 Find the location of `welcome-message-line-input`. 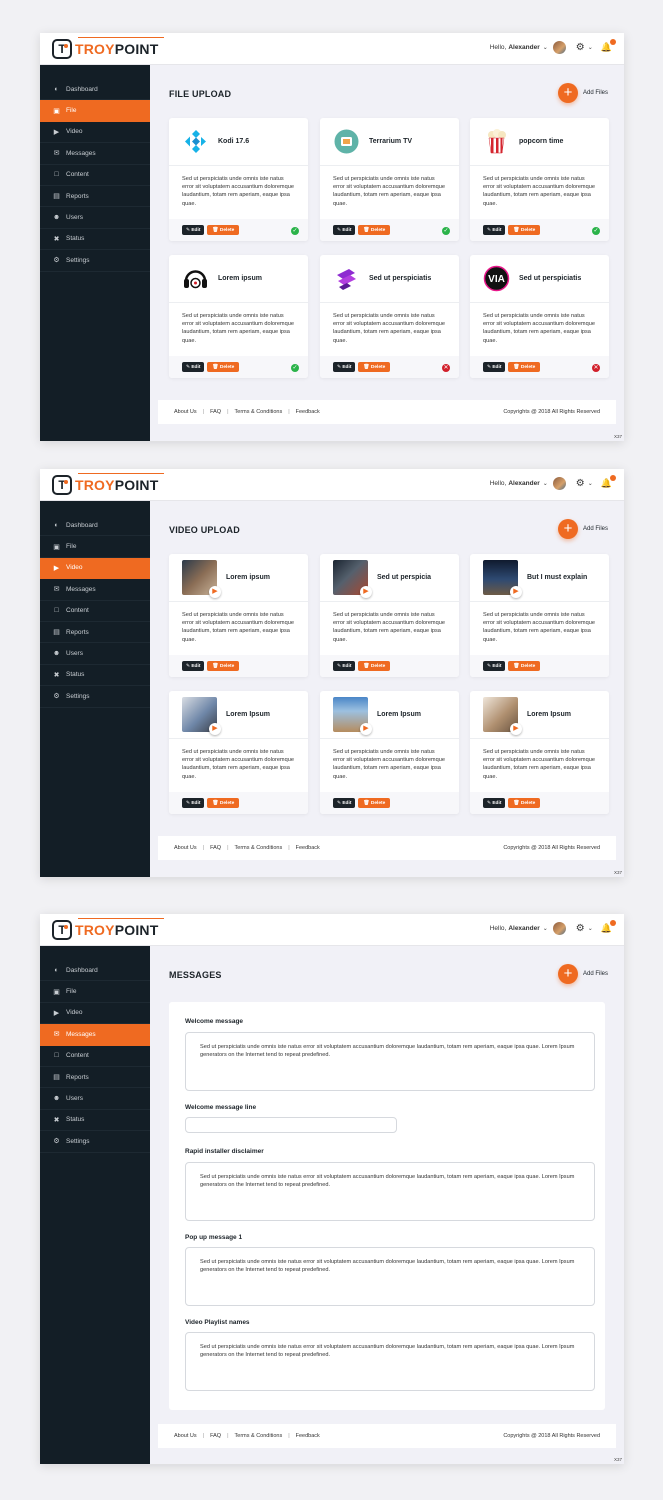

welcome-message-line-input is located at coordinates (291, 1125).